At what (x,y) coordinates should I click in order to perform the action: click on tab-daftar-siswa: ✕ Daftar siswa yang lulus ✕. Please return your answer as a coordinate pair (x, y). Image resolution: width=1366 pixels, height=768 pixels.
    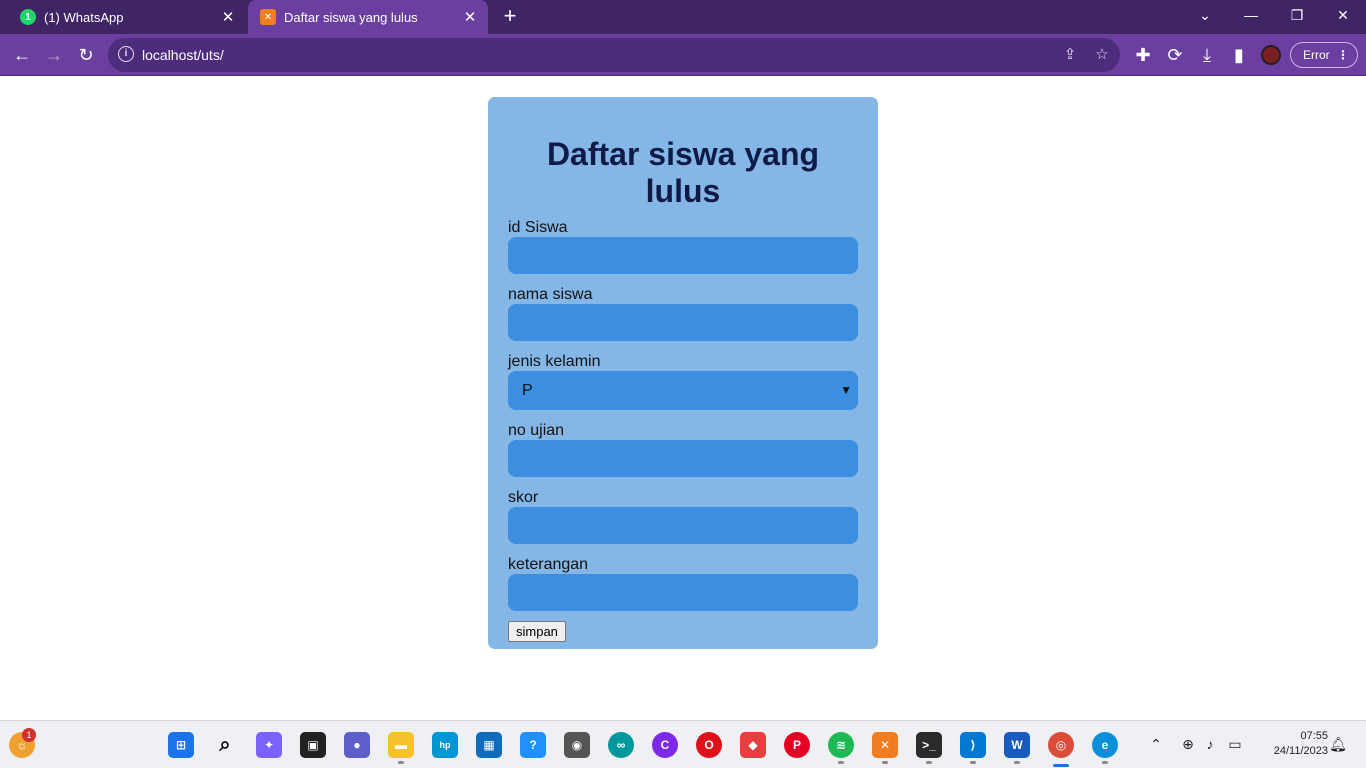
    Looking at the image, I should click on (368, 17).